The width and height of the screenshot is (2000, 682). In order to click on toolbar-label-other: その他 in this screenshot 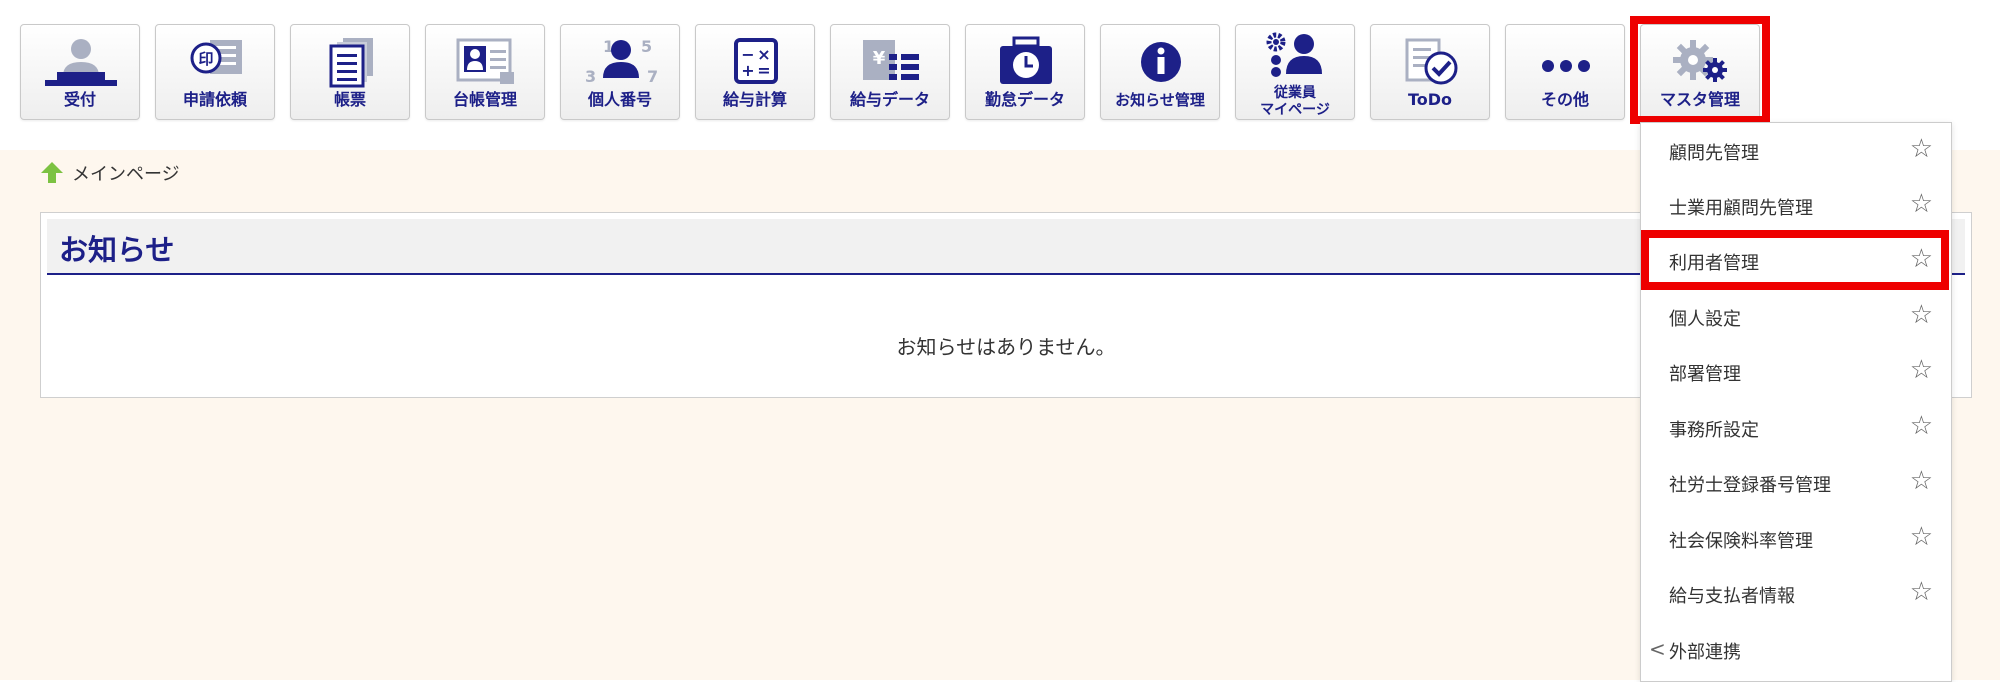, I will do `click(1564, 99)`.